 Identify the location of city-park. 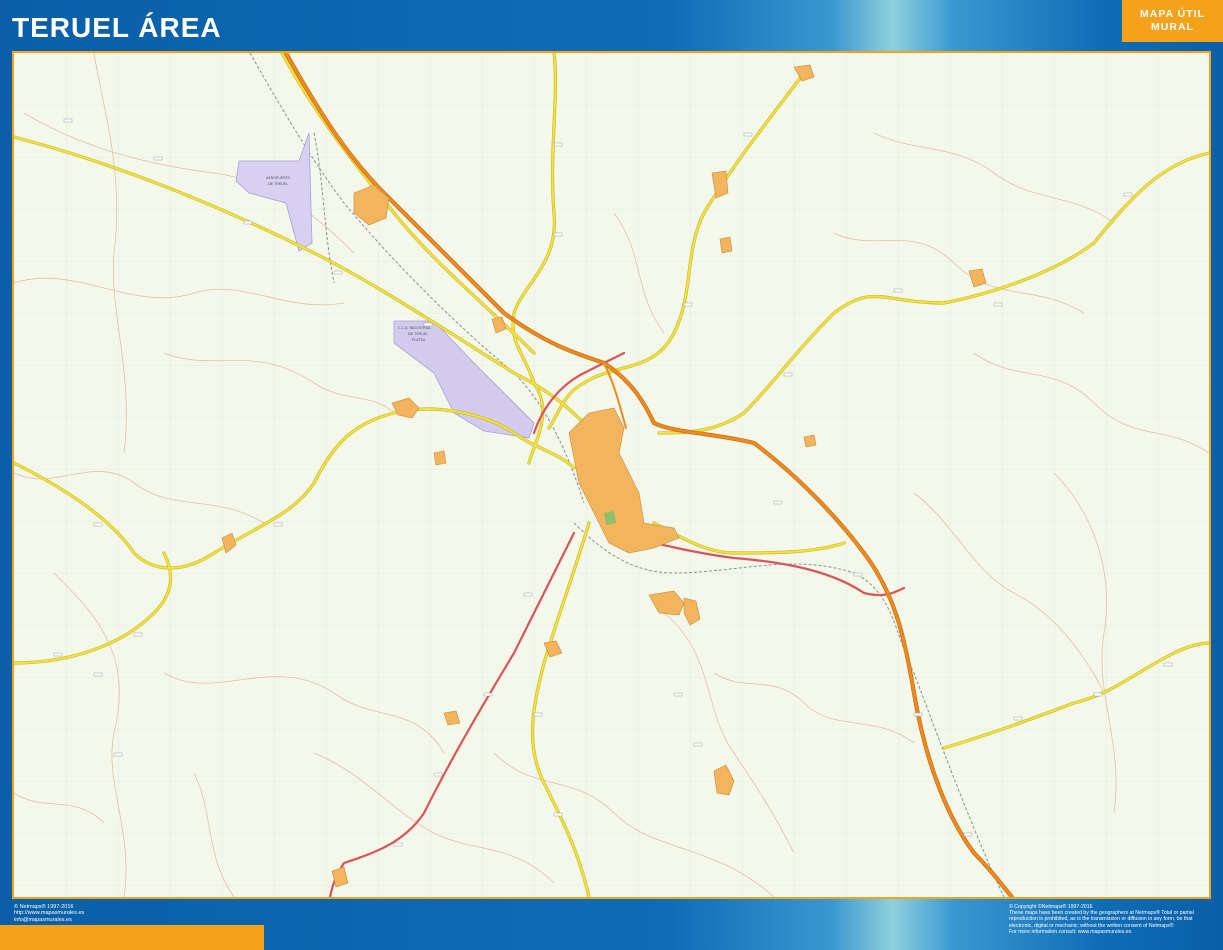
(610, 518).